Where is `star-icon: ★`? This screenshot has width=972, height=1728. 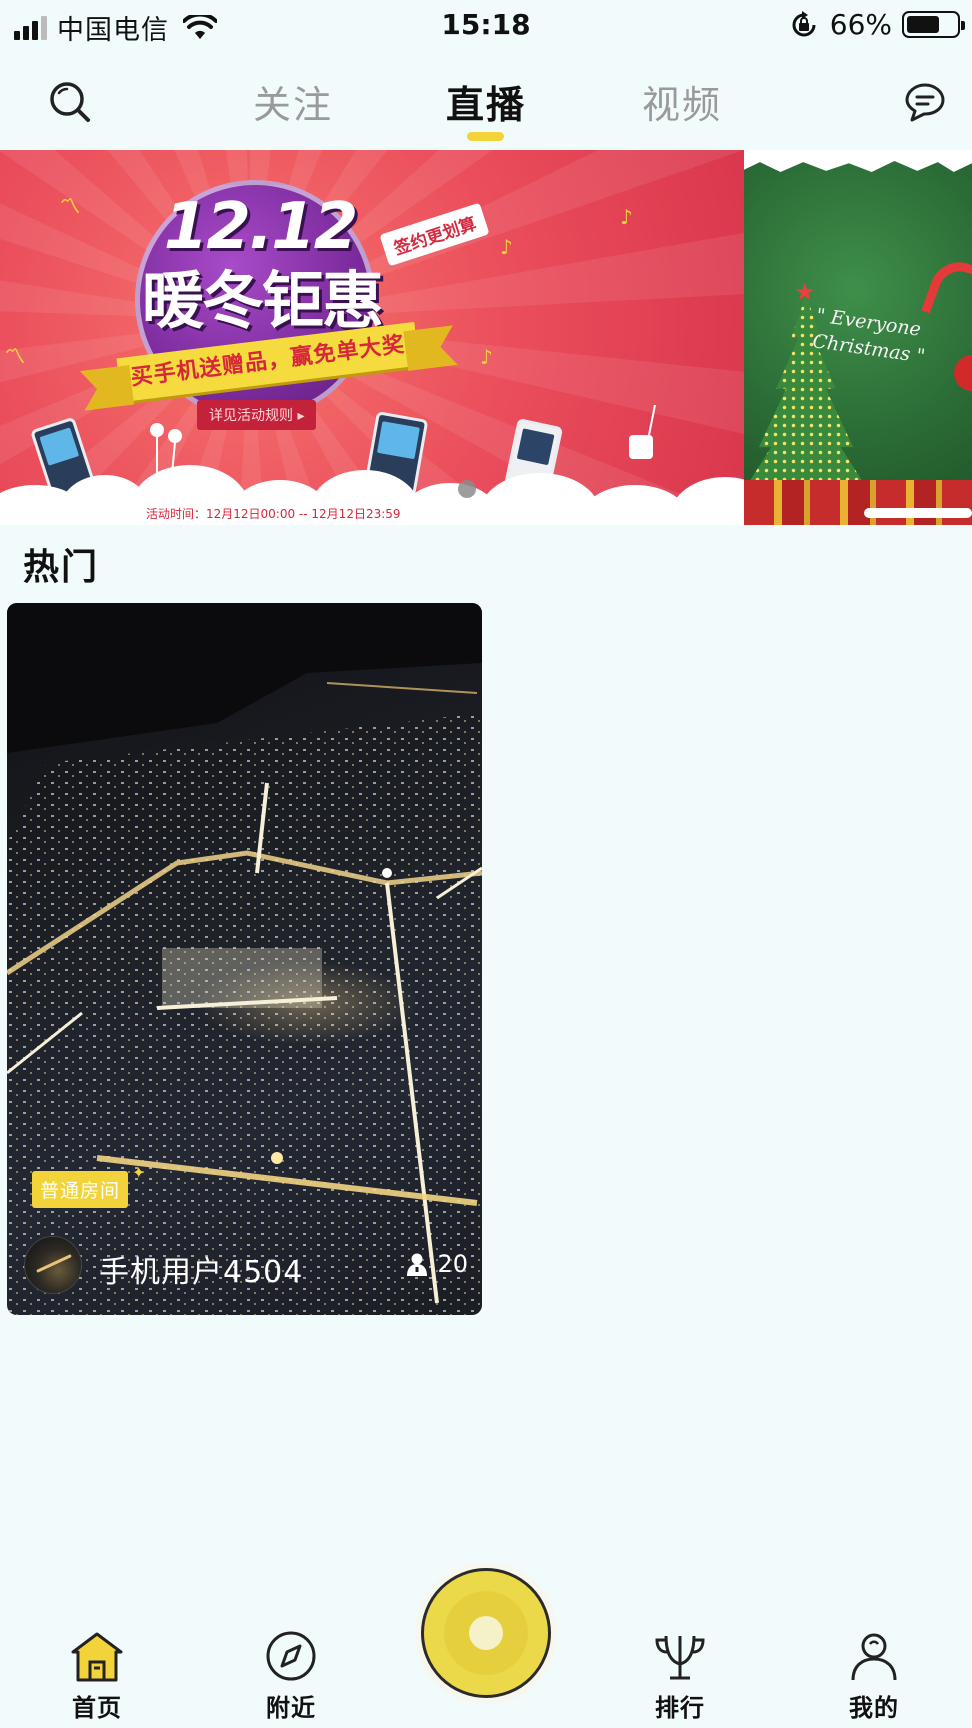
star-icon: ★ is located at coordinates (805, 292).